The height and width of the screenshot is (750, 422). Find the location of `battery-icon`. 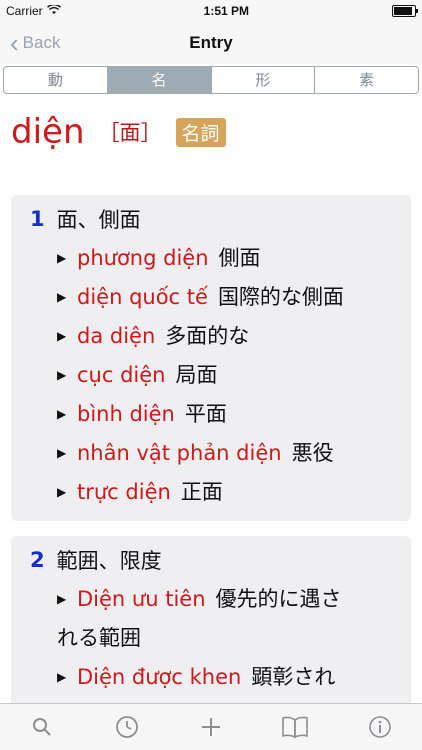

battery-icon is located at coordinates (405, 11).